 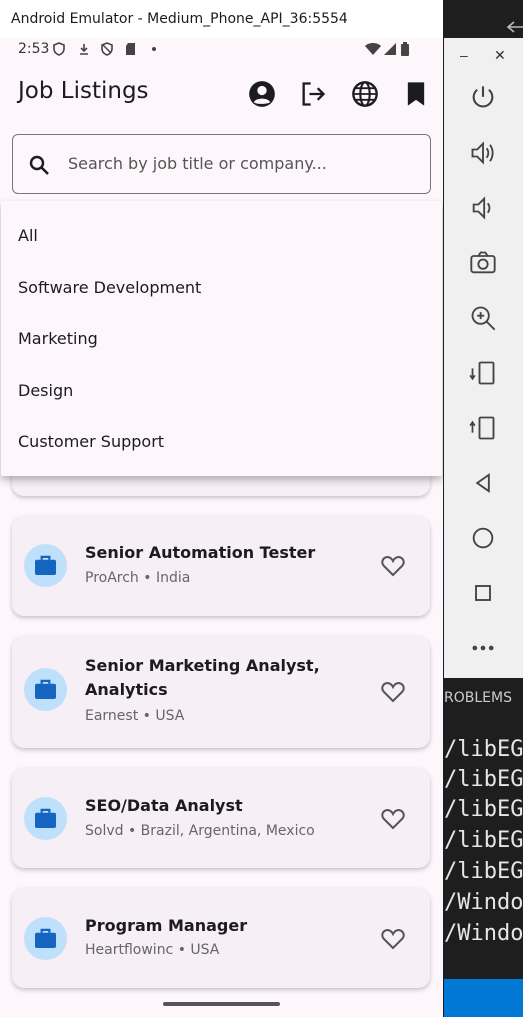 What do you see at coordinates (221, 1004) in the screenshot?
I see `home-gesture-bar` at bounding box center [221, 1004].